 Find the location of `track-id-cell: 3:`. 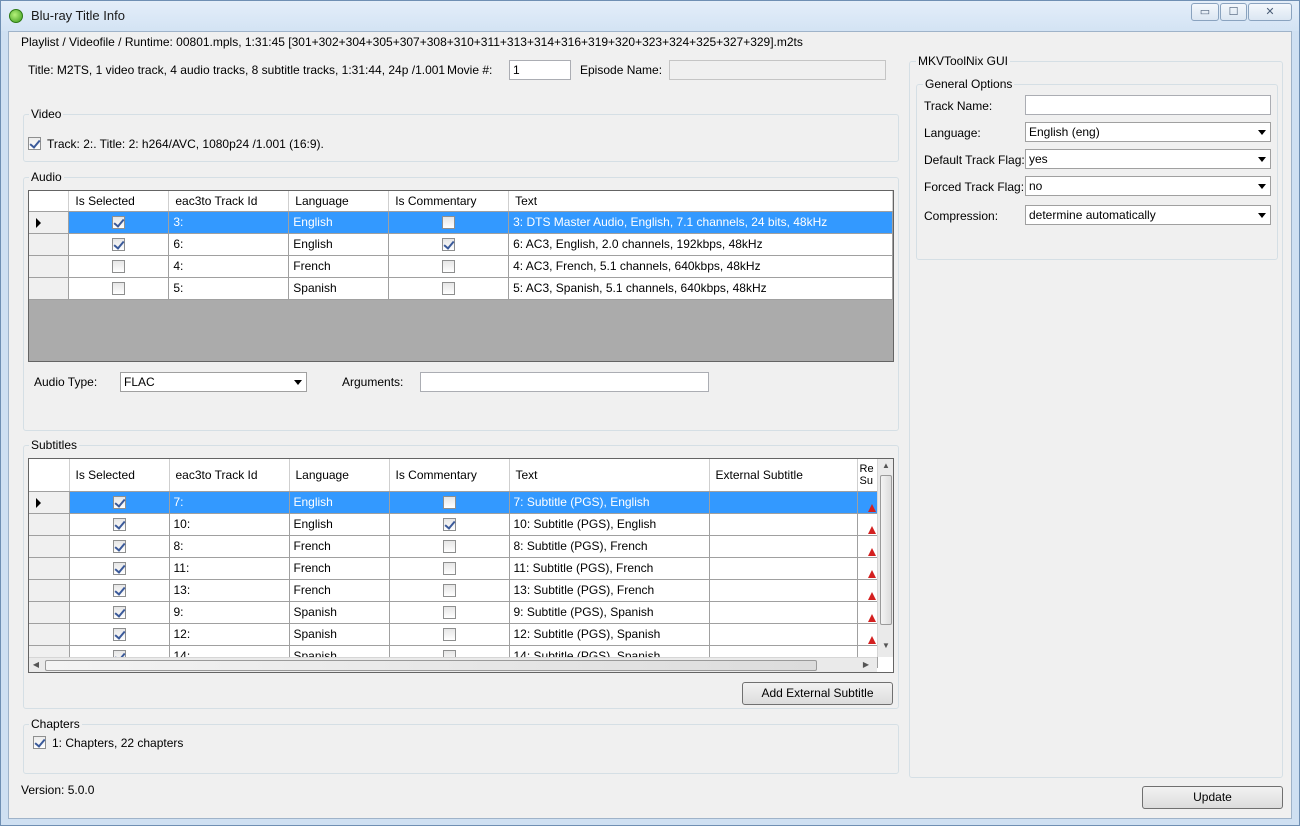

track-id-cell: 3: is located at coordinates (229, 222).